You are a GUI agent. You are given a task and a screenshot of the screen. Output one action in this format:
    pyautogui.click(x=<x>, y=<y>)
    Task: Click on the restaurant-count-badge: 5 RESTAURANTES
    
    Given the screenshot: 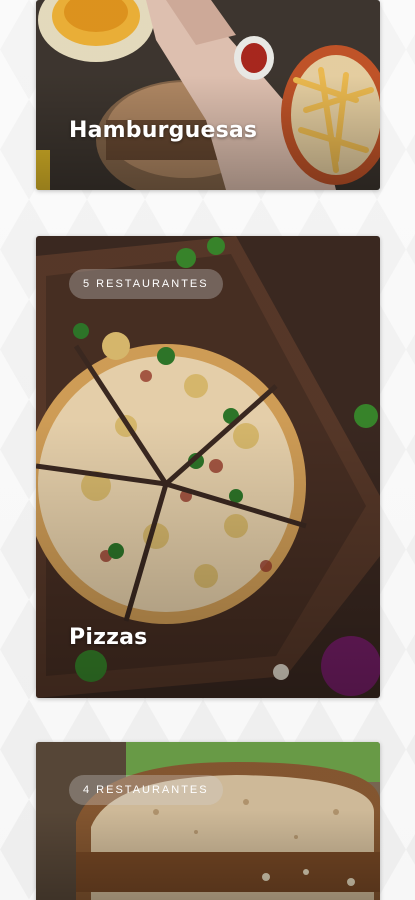 What is the action you would take?
    pyautogui.click(x=146, y=284)
    